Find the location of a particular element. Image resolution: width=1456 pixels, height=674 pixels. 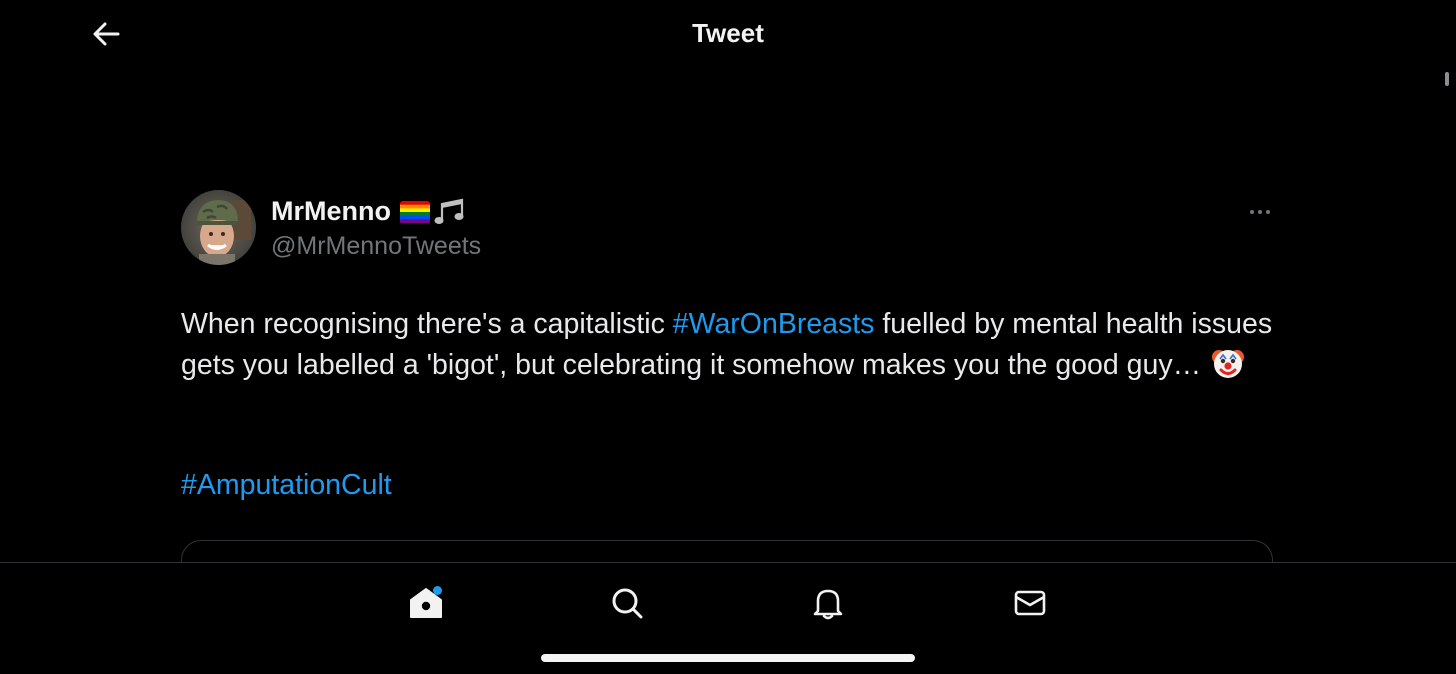

avatar is located at coordinates (218, 227).